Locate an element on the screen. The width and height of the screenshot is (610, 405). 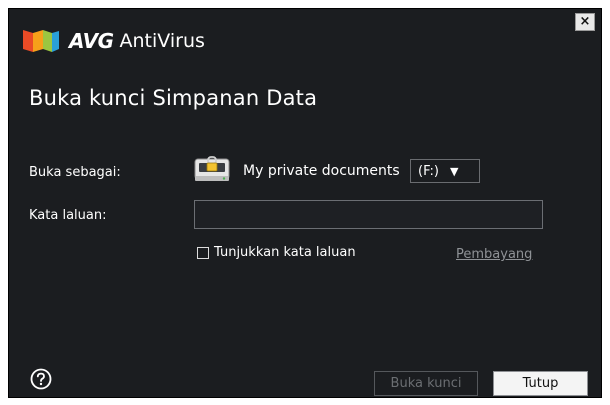
vault-name: My private documents is located at coordinates (321, 171).